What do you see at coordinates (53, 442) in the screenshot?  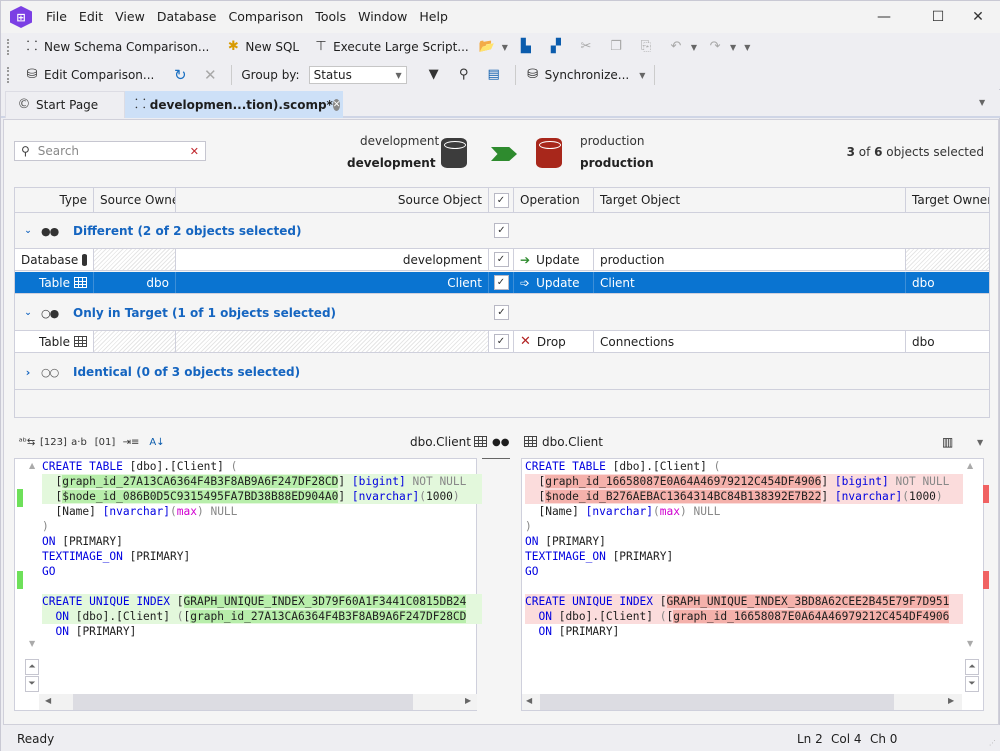 I see `numbers-icon: [123]` at bounding box center [53, 442].